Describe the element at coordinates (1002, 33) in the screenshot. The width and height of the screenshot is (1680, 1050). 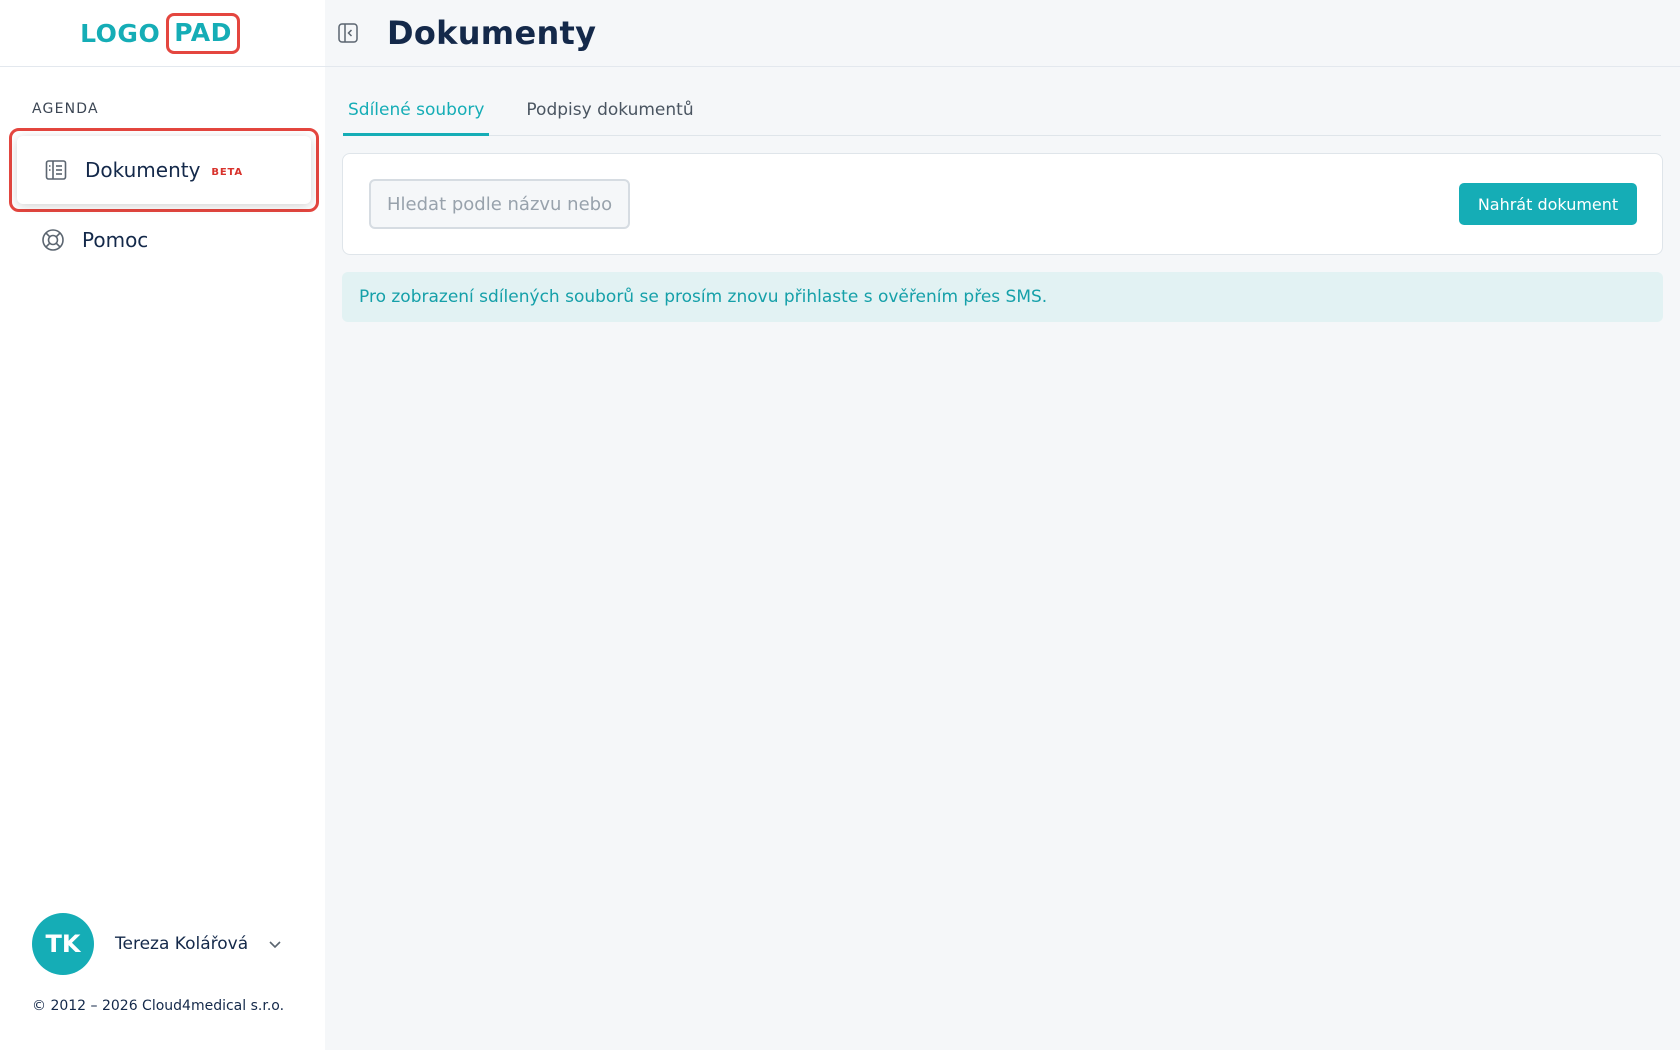
I see `page-header: Dokumenty` at that location.